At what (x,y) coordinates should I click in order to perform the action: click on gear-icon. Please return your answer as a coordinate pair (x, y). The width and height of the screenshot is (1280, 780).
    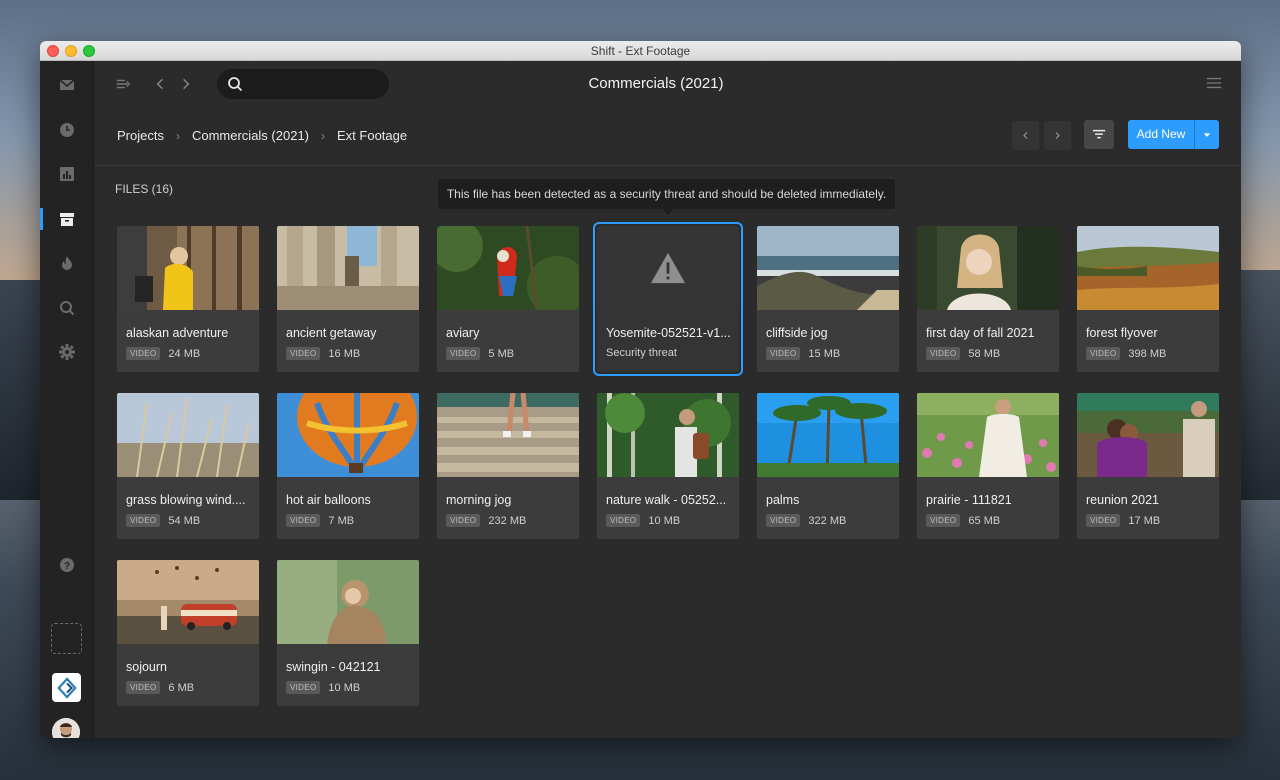
    Looking at the image, I should click on (67, 352).